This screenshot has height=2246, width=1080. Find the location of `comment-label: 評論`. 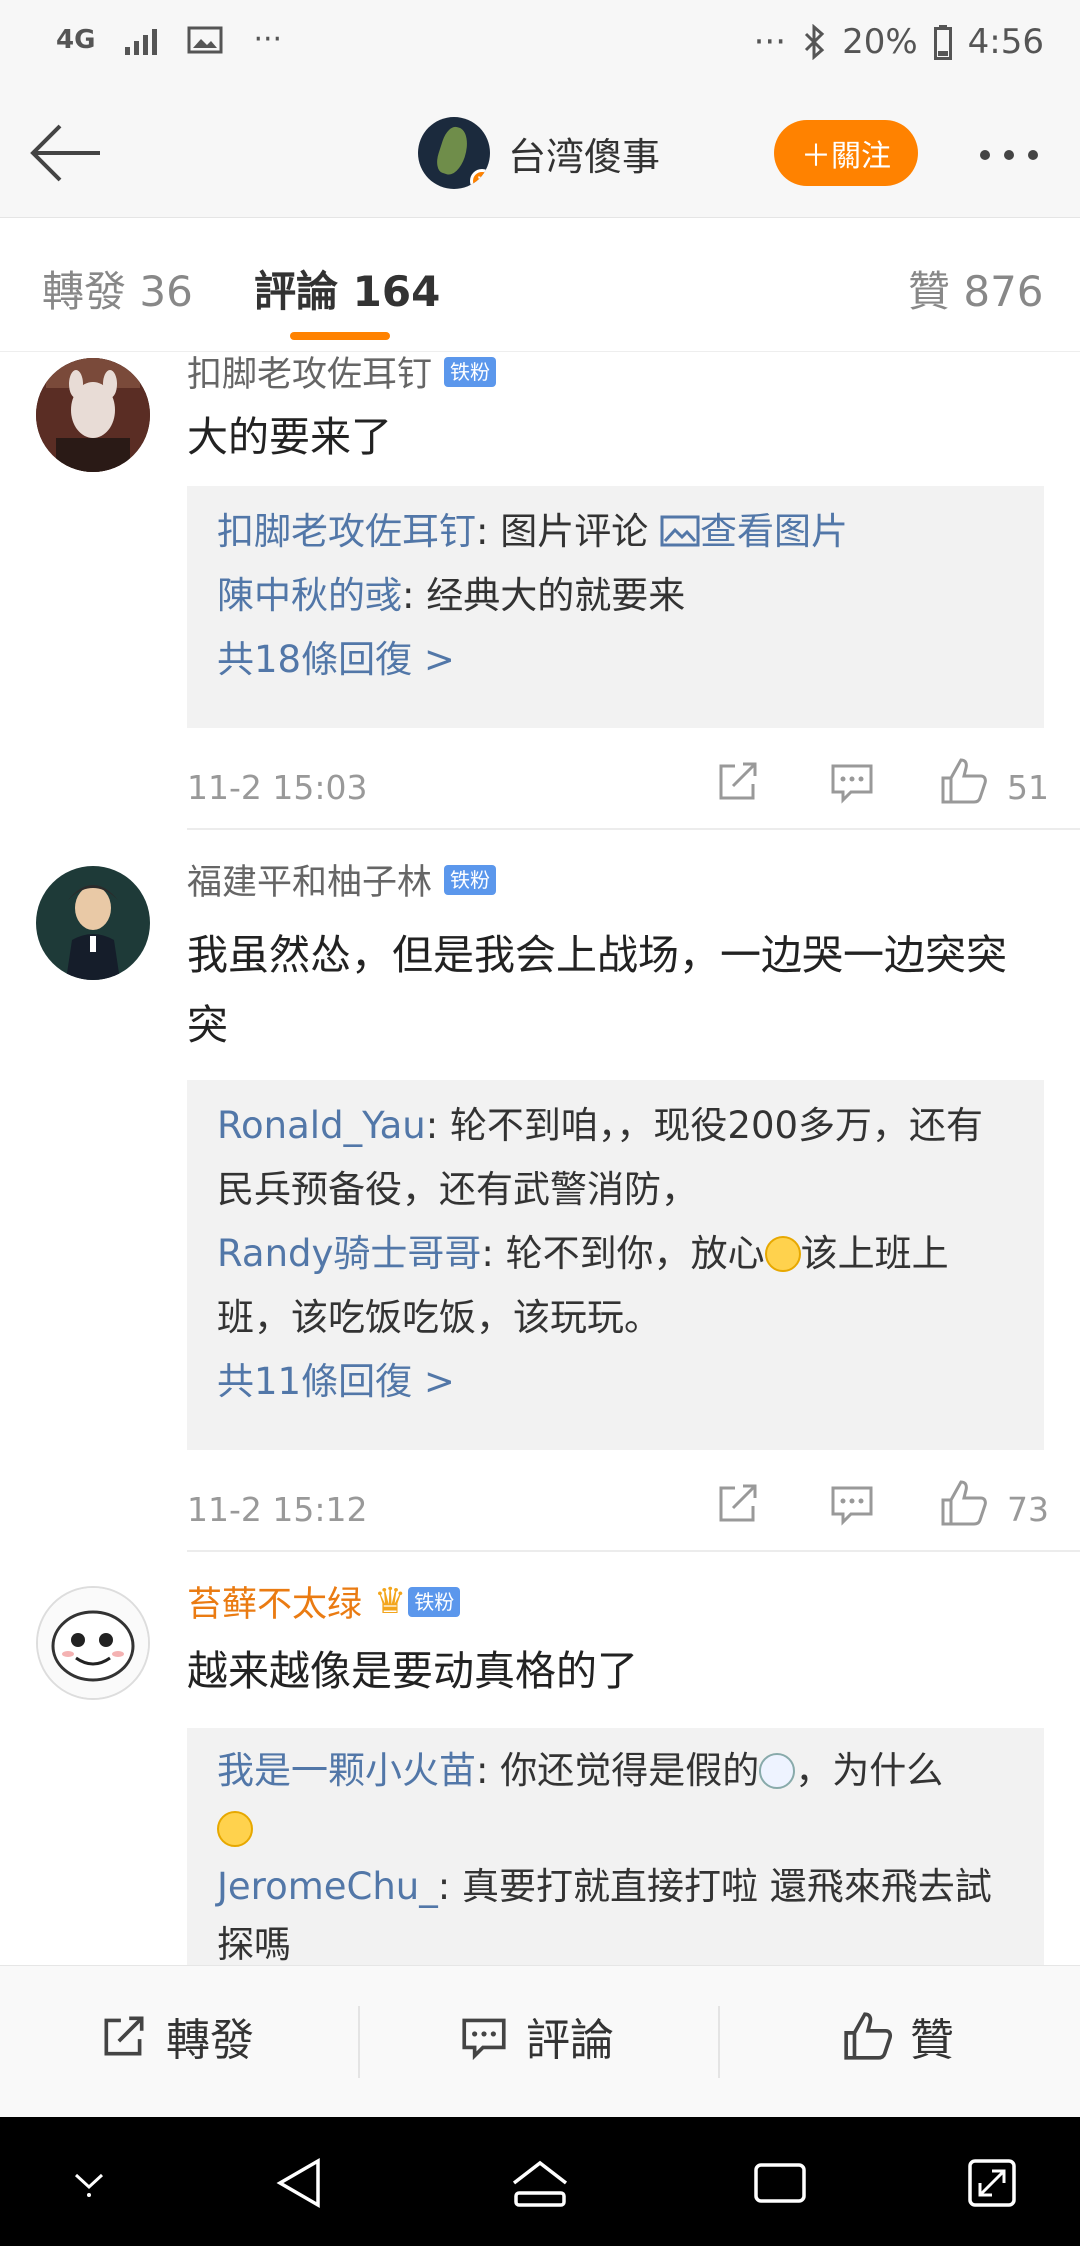

comment-label: 評論 is located at coordinates (570, 2040).